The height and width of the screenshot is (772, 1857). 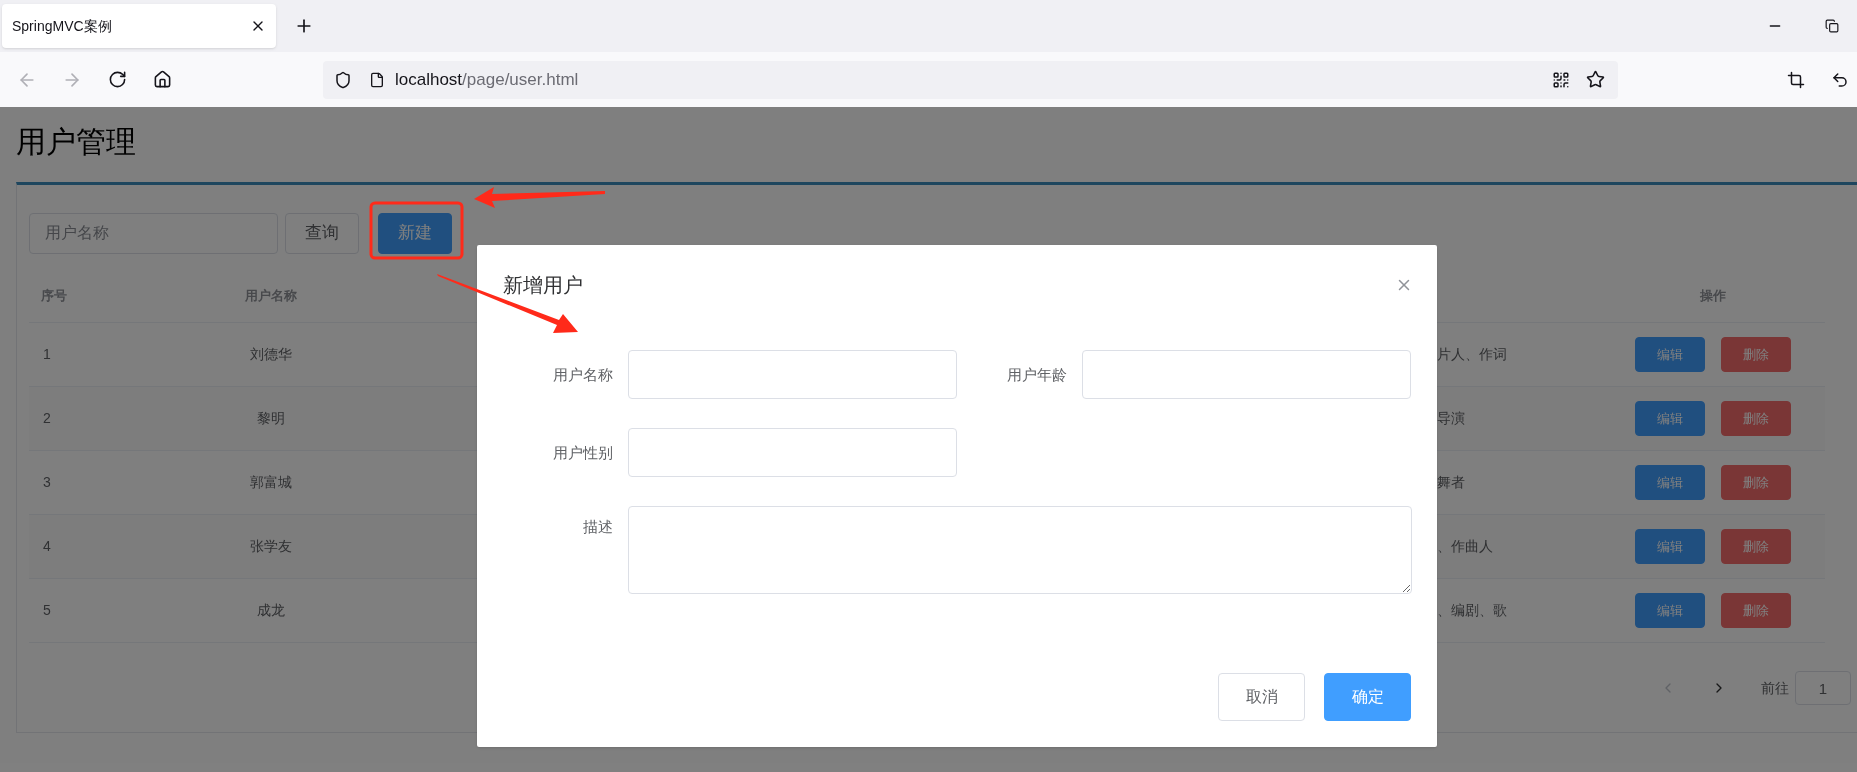 I want to click on page-icon, so click(x=377, y=79).